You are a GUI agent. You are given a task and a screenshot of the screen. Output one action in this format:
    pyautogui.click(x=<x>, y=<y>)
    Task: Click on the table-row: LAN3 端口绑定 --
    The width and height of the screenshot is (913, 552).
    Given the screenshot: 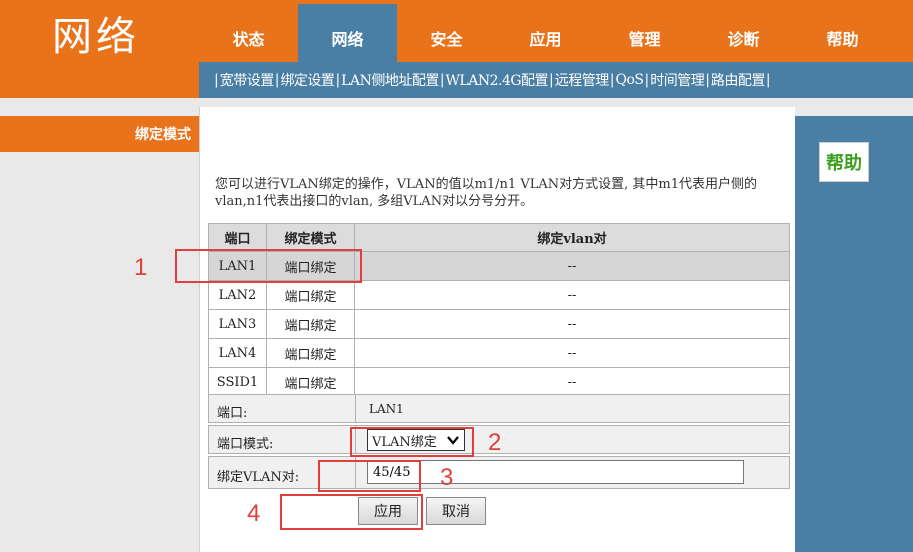 What is the action you would take?
    pyautogui.click(x=499, y=324)
    